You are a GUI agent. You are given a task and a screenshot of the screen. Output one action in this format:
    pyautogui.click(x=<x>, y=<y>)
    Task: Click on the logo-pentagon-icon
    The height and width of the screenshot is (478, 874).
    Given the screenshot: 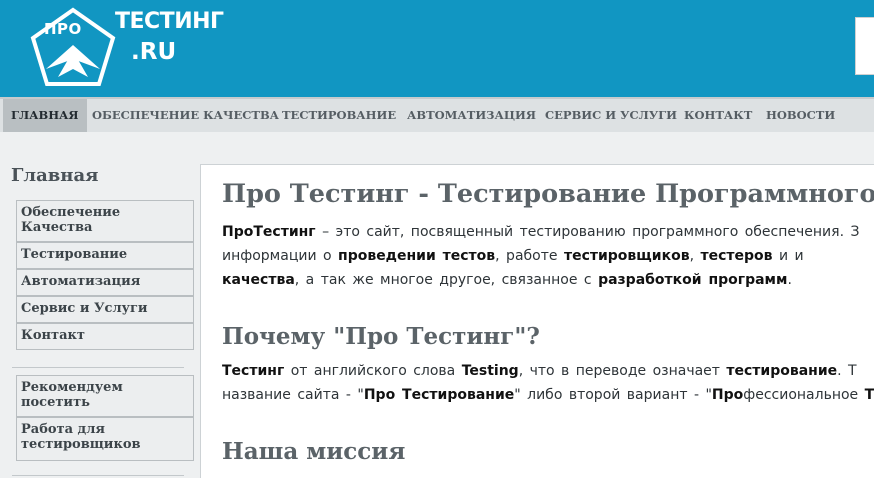 What is the action you would take?
    pyautogui.click(x=73, y=47)
    